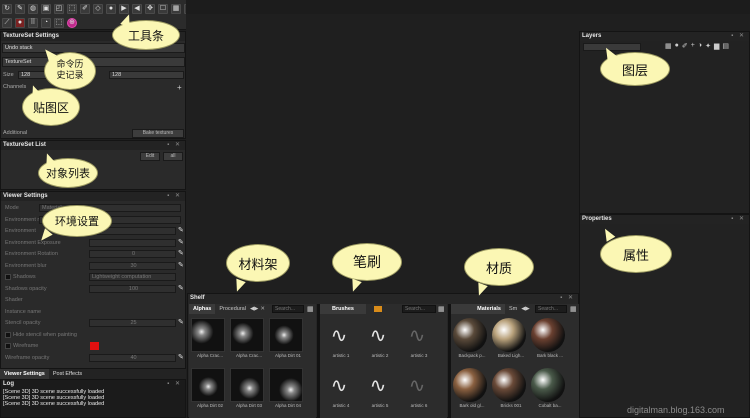 This screenshot has width=750, height=418. What do you see at coordinates (378, 309) in the screenshot?
I see `folder-icon` at bounding box center [378, 309].